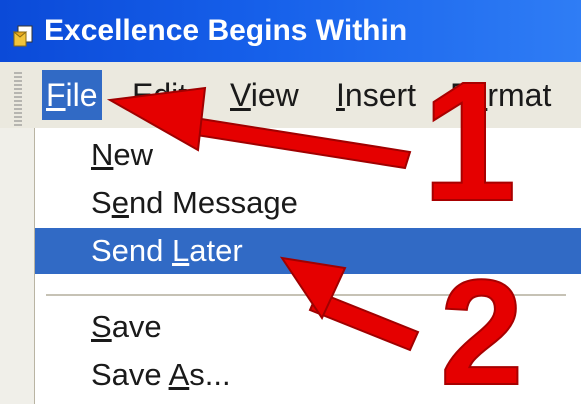  What do you see at coordinates (308, 155) in the screenshot?
I see `menu-item-new: New` at bounding box center [308, 155].